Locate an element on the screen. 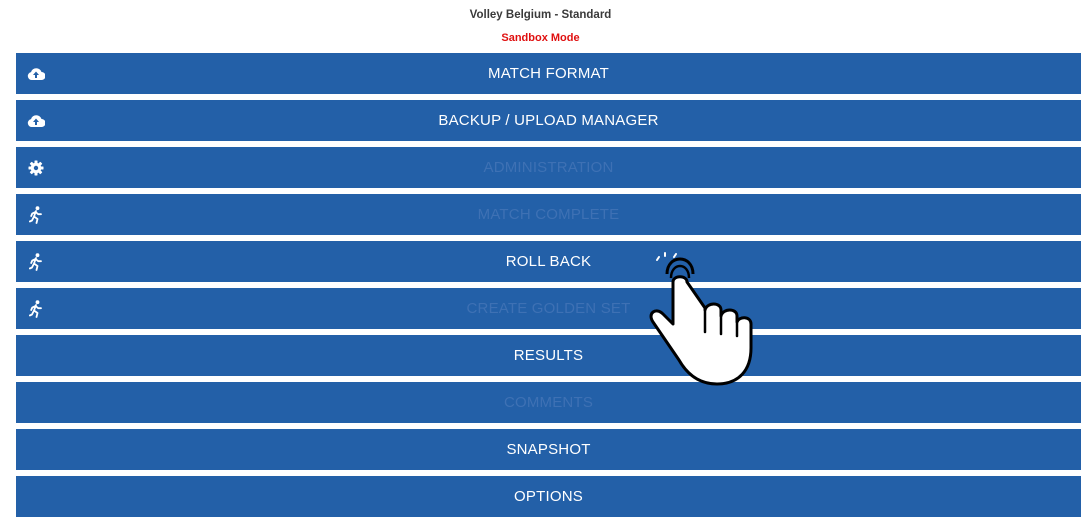  administration-label: ADMINISTRATION is located at coordinates (548, 167).